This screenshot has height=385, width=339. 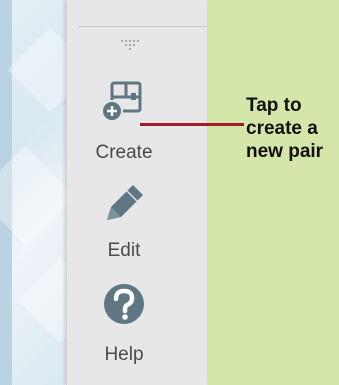 What do you see at coordinates (285, 151) in the screenshot?
I see `callout-line-3: new pair` at bounding box center [285, 151].